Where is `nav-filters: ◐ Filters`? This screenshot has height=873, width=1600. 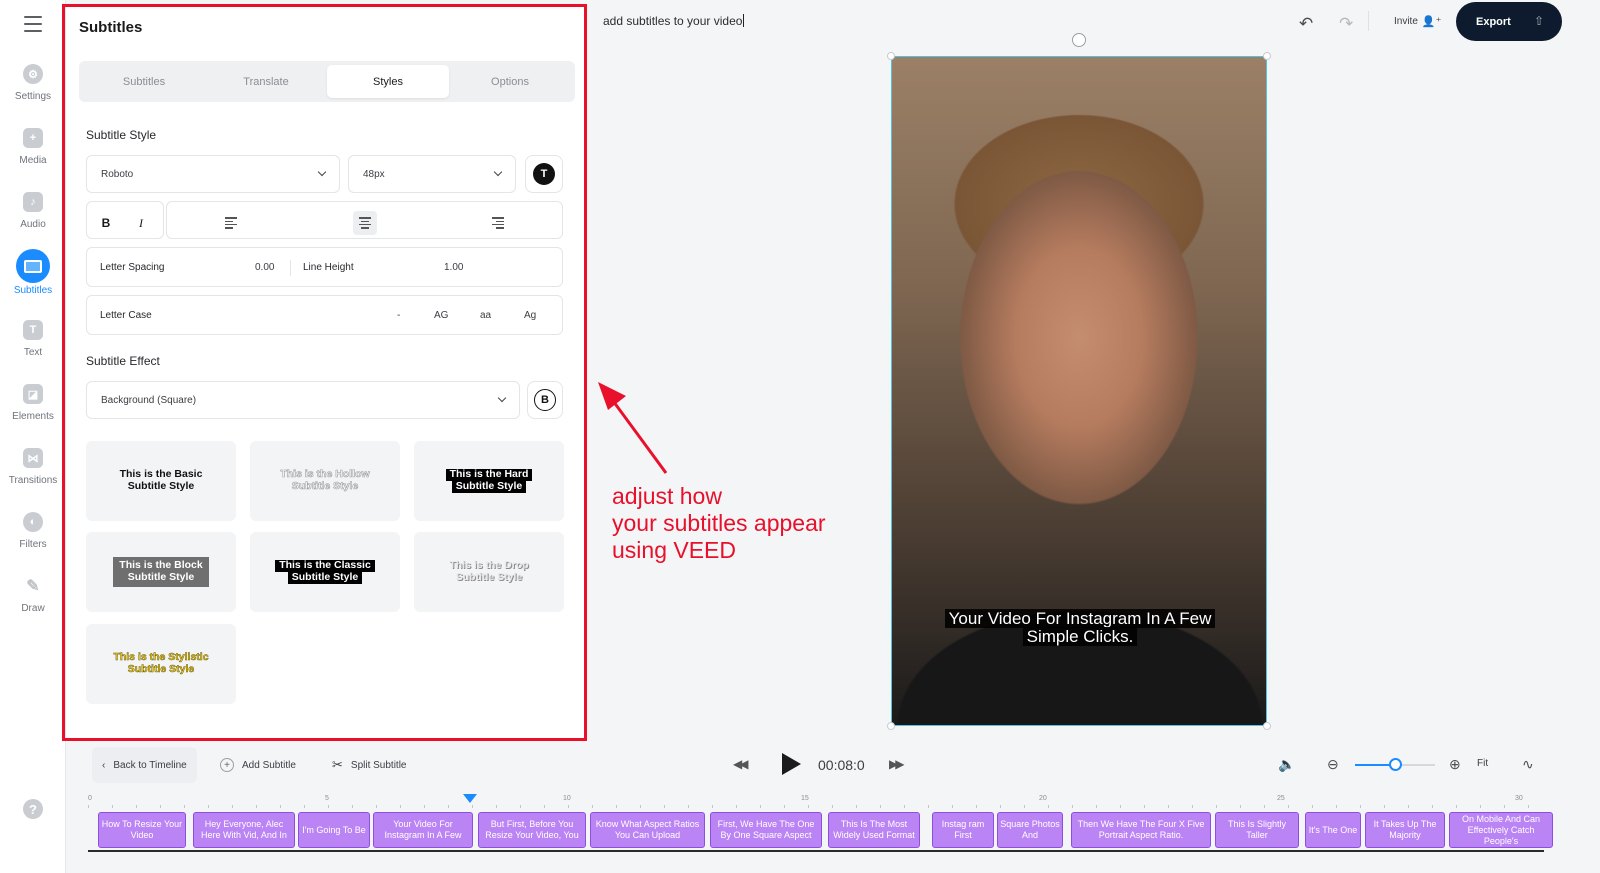 nav-filters: ◐ Filters is located at coordinates (33, 542).